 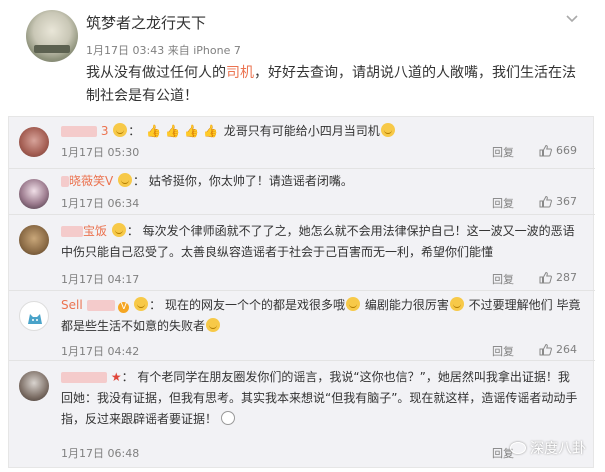 I want to click on like-count: 367, so click(x=566, y=201).